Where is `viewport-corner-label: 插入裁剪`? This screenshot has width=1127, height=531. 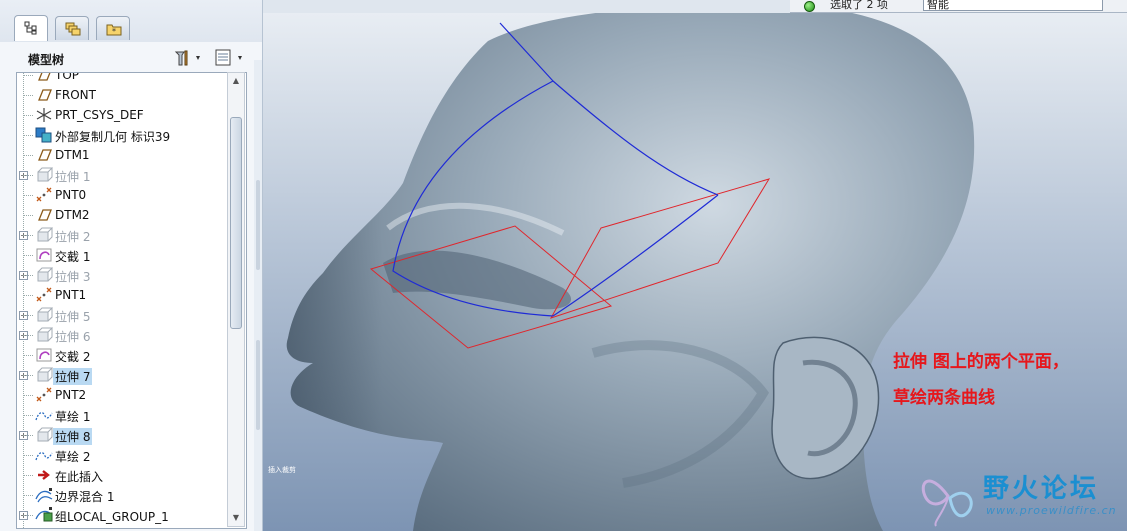 viewport-corner-label: 插入裁剪 is located at coordinates (282, 470).